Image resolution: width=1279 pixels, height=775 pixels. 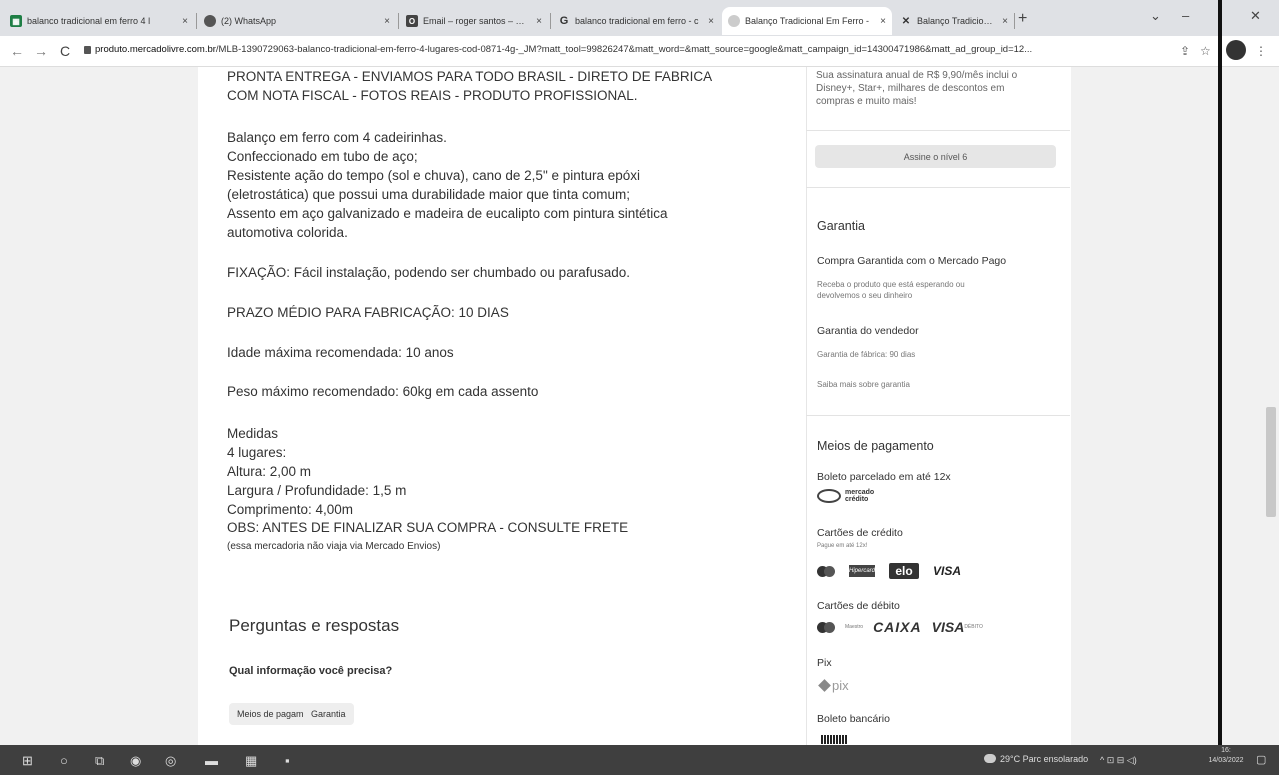 What do you see at coordinates (1236, 50) in the screenshot?
I see `profile-avatar` at bounding box center [1236, 50].